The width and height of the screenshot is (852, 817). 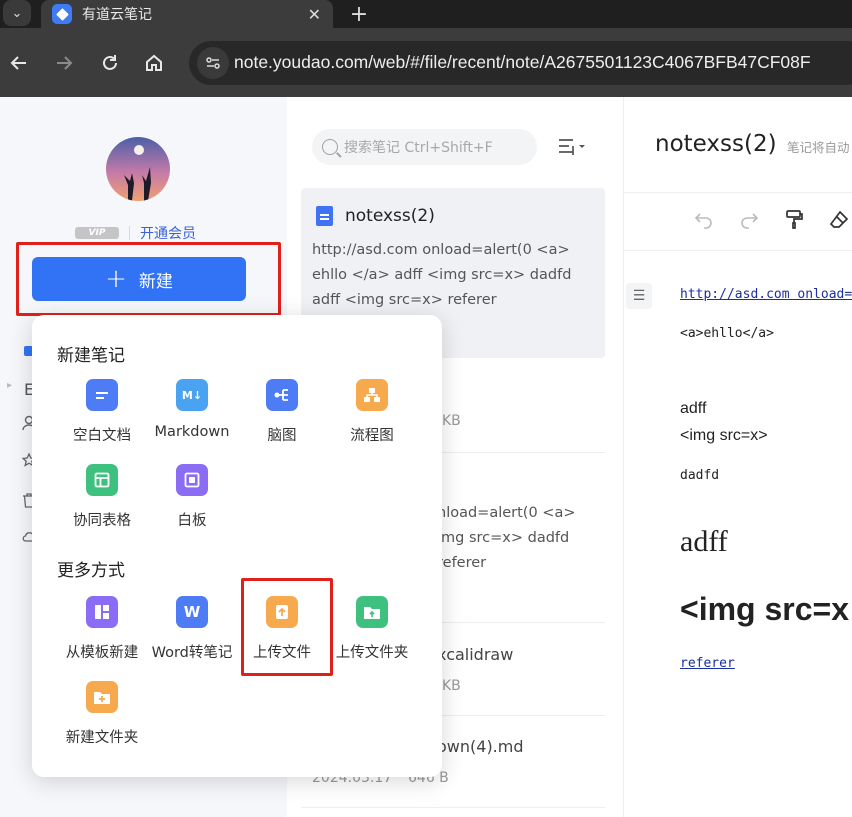 What do you see at coordinates (766, 294) in the screenshot?
I see `content-link: http://asd.com onload=` at bounding box center [766, 294].